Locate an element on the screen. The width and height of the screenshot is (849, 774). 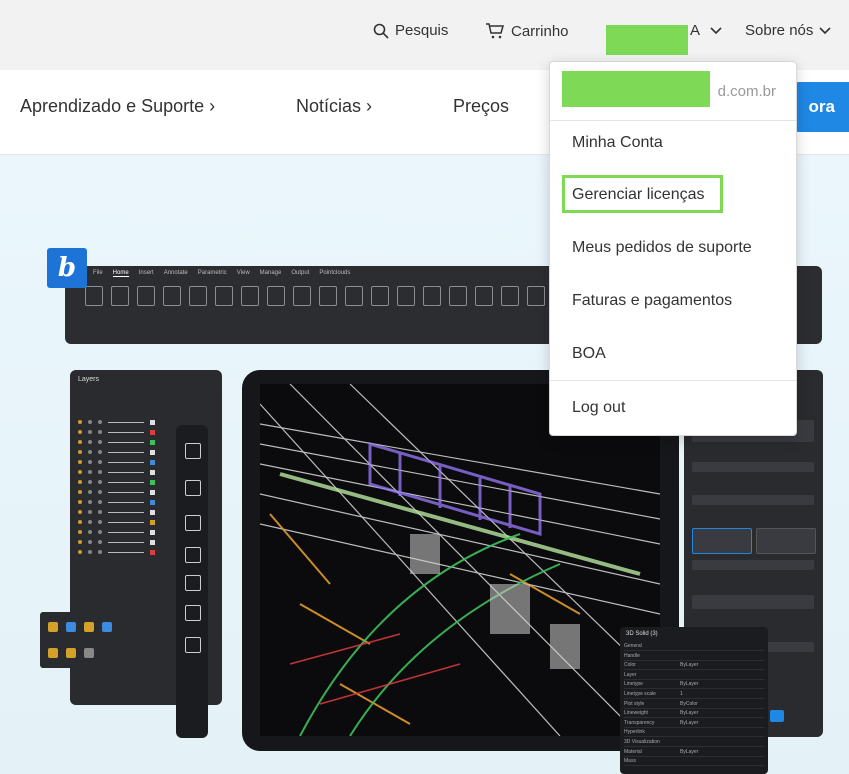
cart-link: Carrinho is located at coordinates (527, 31).